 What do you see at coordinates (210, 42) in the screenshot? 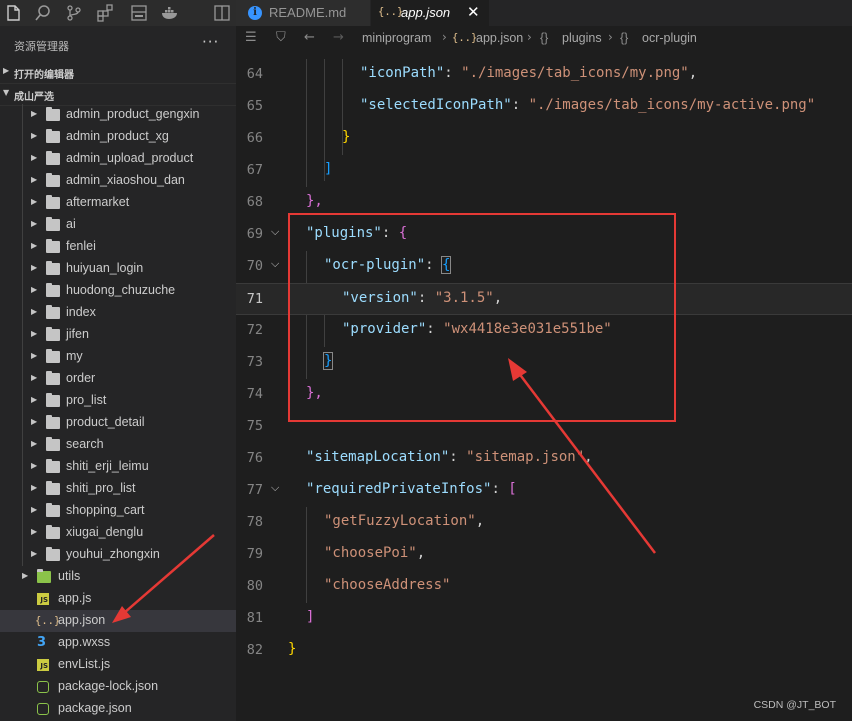
I see `more-actions-button: ···` at bounding box center [210, 42].